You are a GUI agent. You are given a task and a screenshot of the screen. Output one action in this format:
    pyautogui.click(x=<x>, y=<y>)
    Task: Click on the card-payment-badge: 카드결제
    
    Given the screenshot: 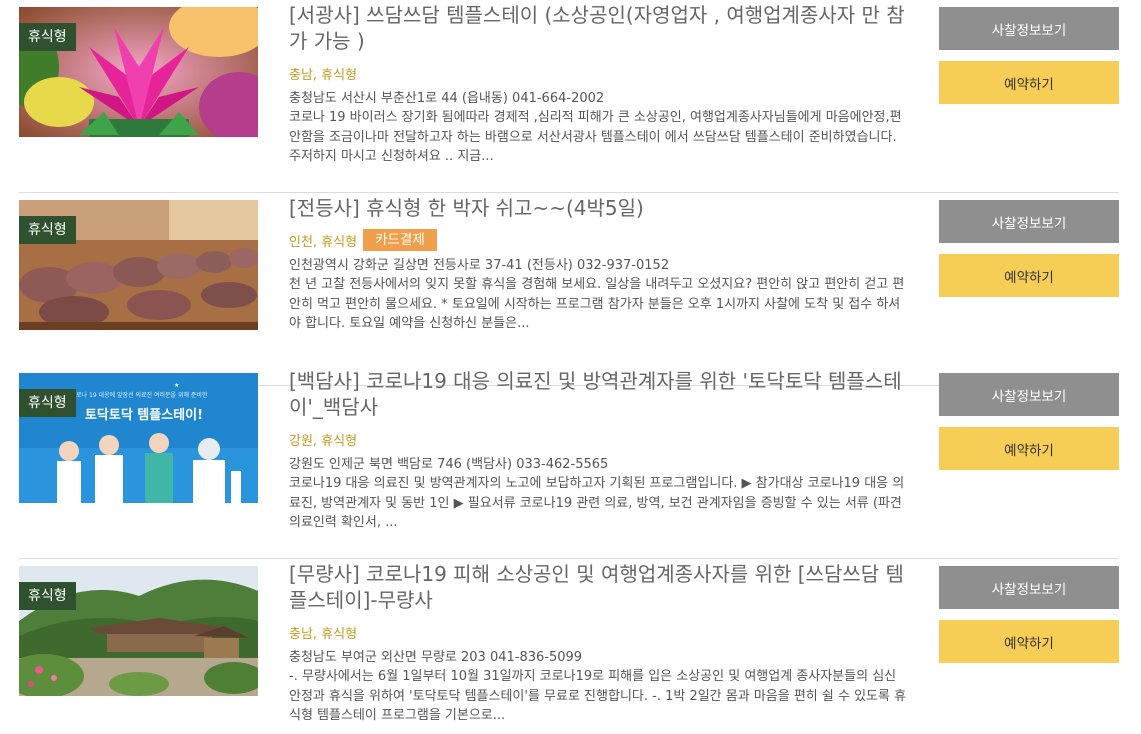 What is the action you would take?
    pyautogui.click(x=400, y=240)
    